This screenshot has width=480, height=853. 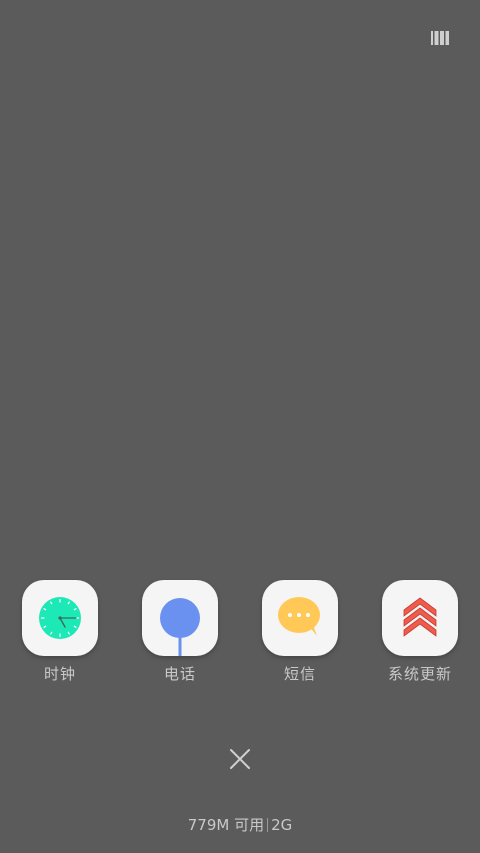 I want to click on app-messages: 短信, so click(x=300, y=631).